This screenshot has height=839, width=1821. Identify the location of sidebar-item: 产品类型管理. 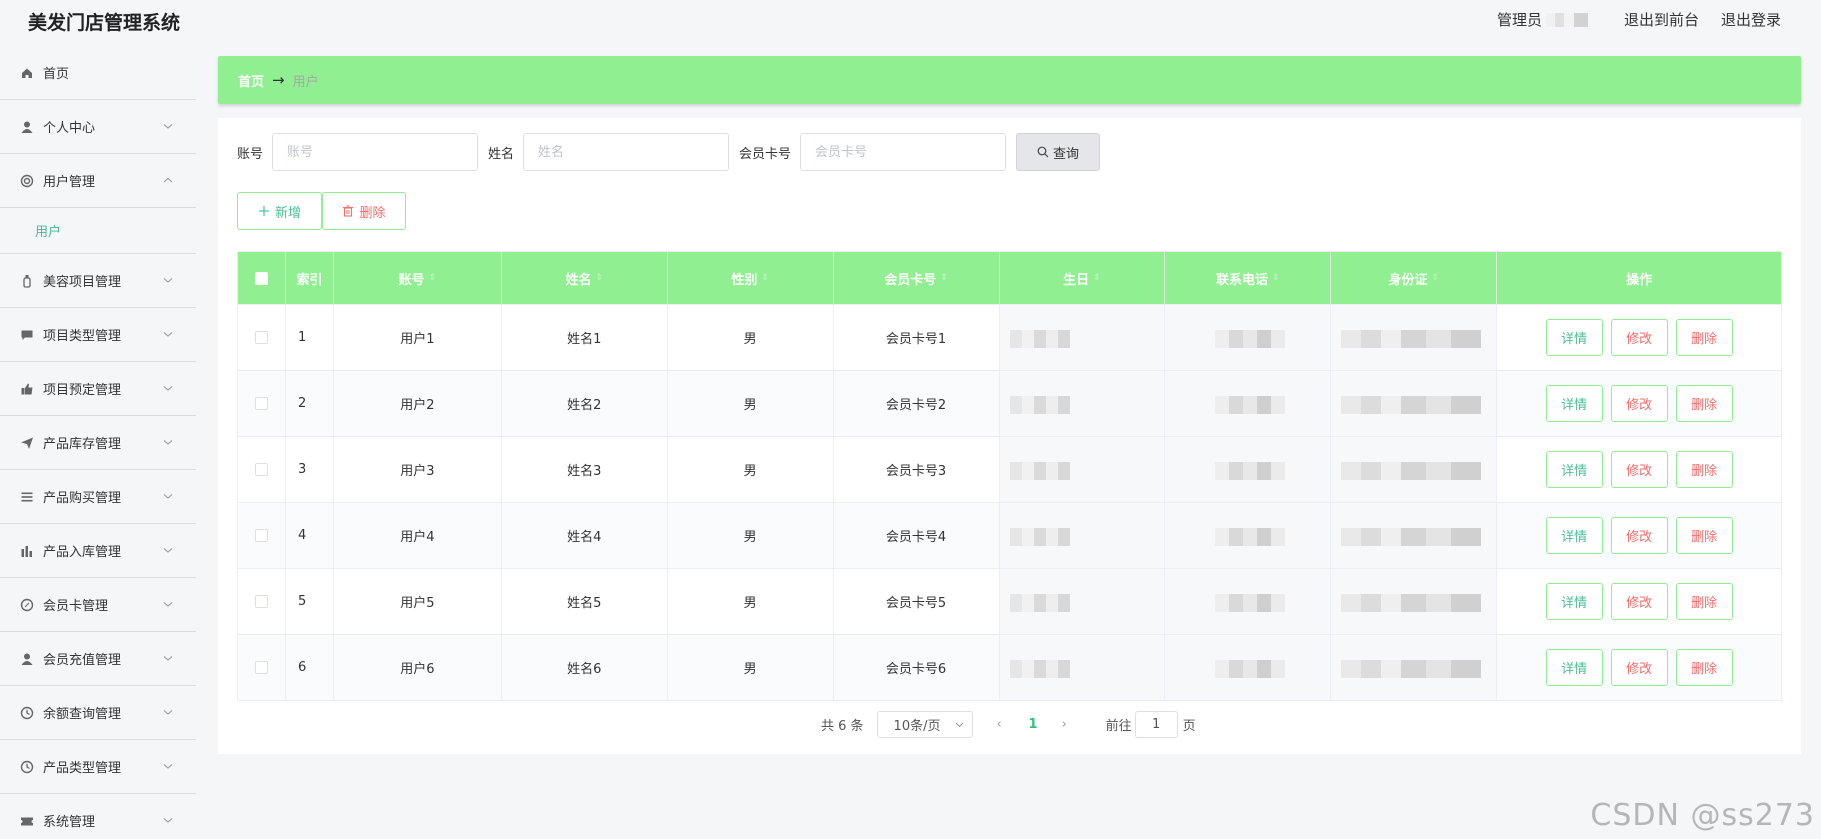
(98, 767).